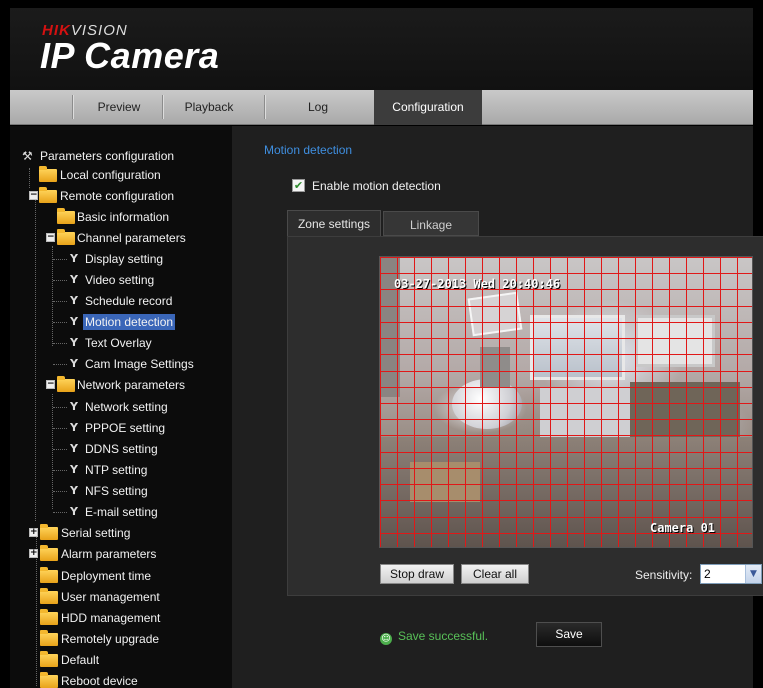  I want to click on tree-item-motion-detection: Y Motion detection, so click(120, 322).